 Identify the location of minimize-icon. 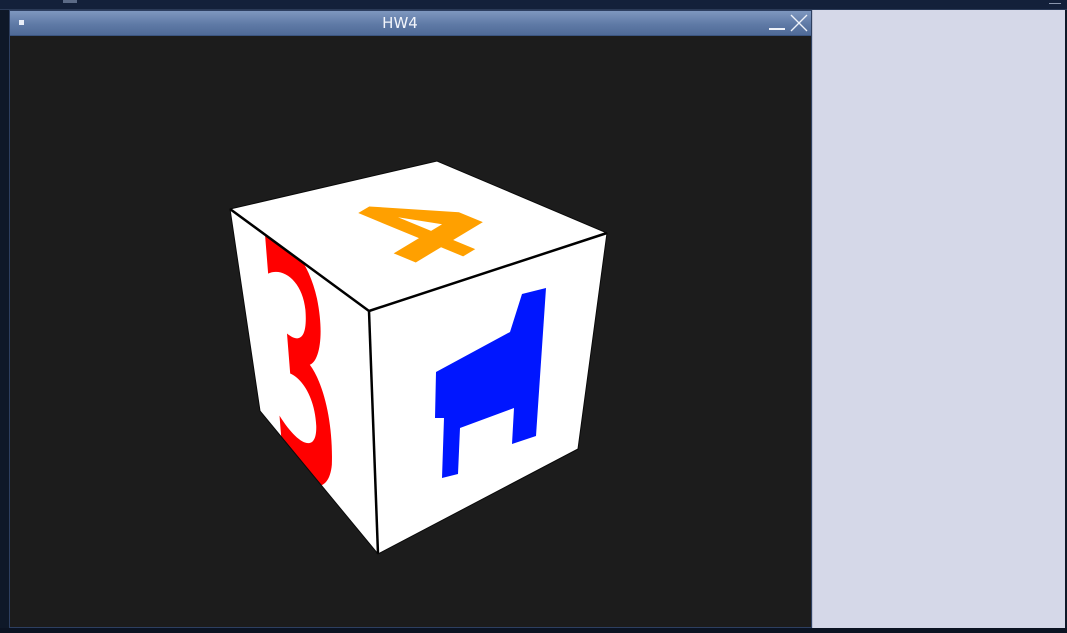
(777, 23).